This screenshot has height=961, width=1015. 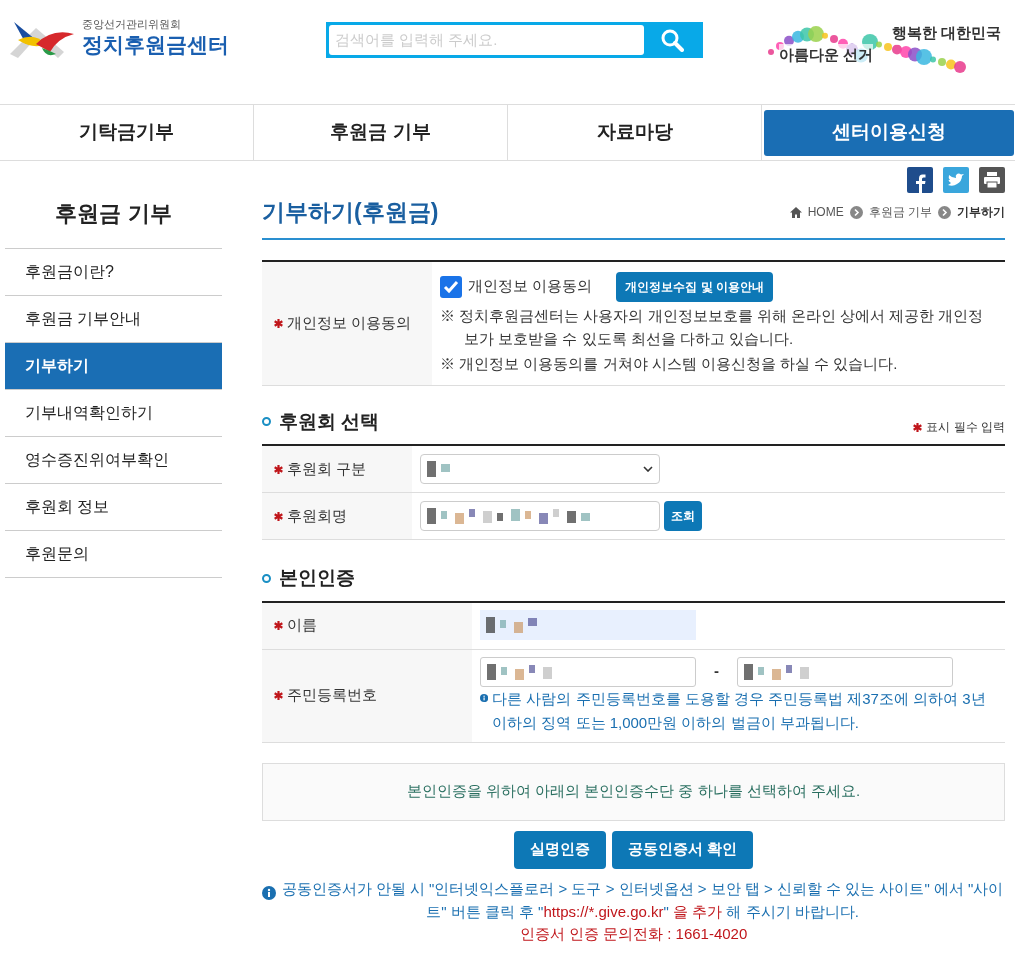 What do you see at coordinates (683, 516) in the screenshot?
I see `lookup-button: 조회` at bounding box center [683, 516].